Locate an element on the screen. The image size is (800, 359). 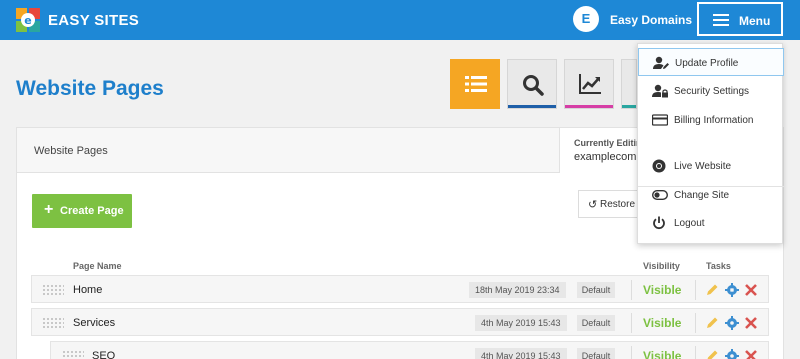
menu-item-billing-information: Billing Information is located at coordinates (711, 120).